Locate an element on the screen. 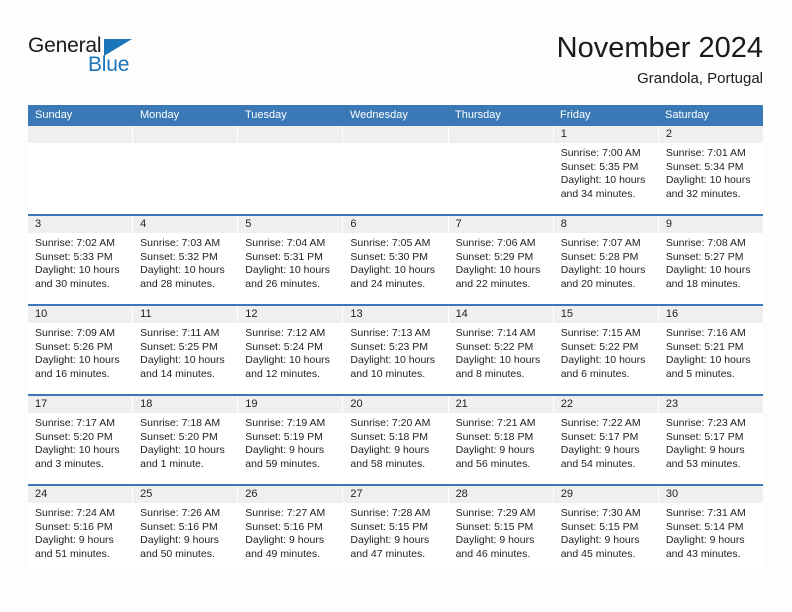 The image size is (792, 612). brand-logo: General Blue is located at coordinates (118, 60).